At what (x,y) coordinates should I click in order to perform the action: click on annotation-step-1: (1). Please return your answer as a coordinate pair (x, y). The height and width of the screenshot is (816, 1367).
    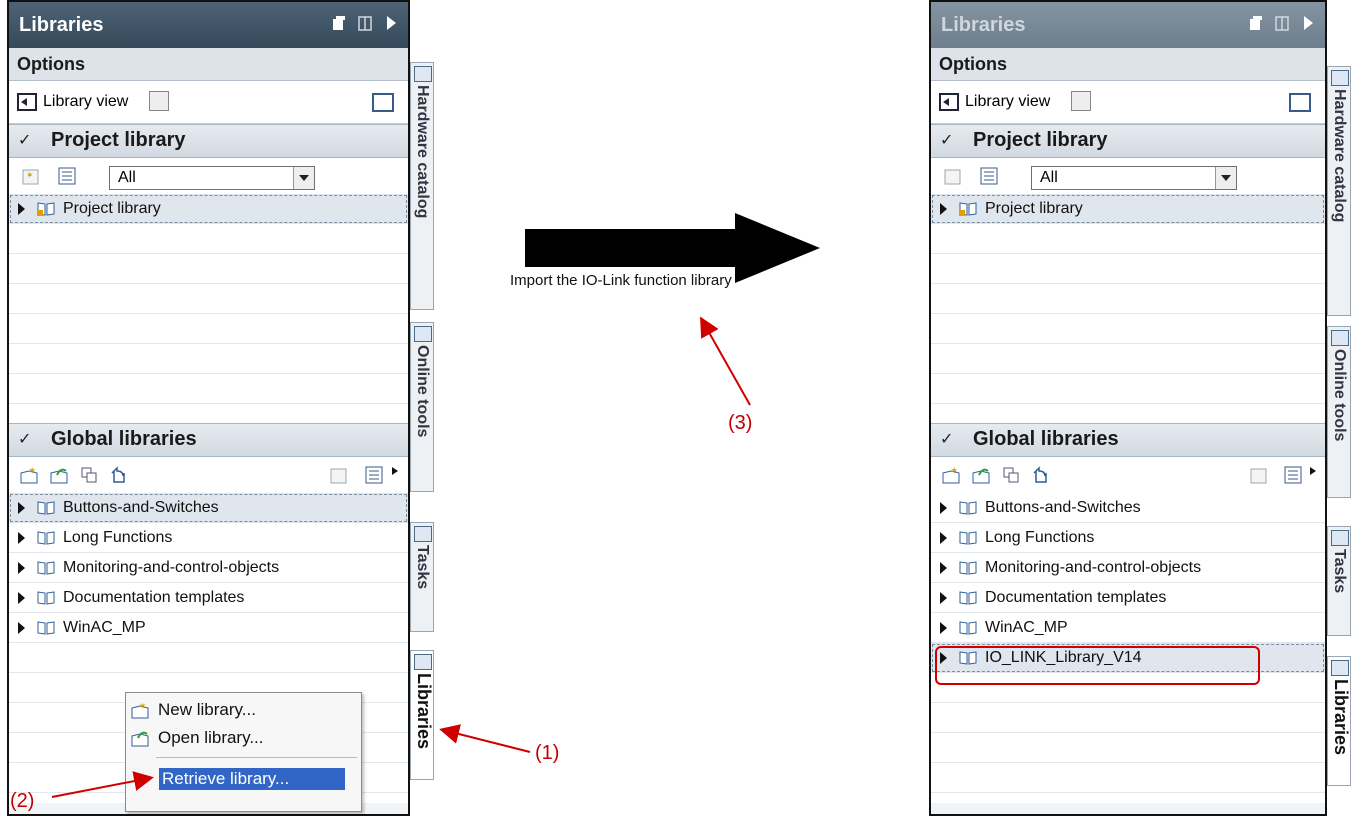
    Looking at the image, I should click on (547, 753).